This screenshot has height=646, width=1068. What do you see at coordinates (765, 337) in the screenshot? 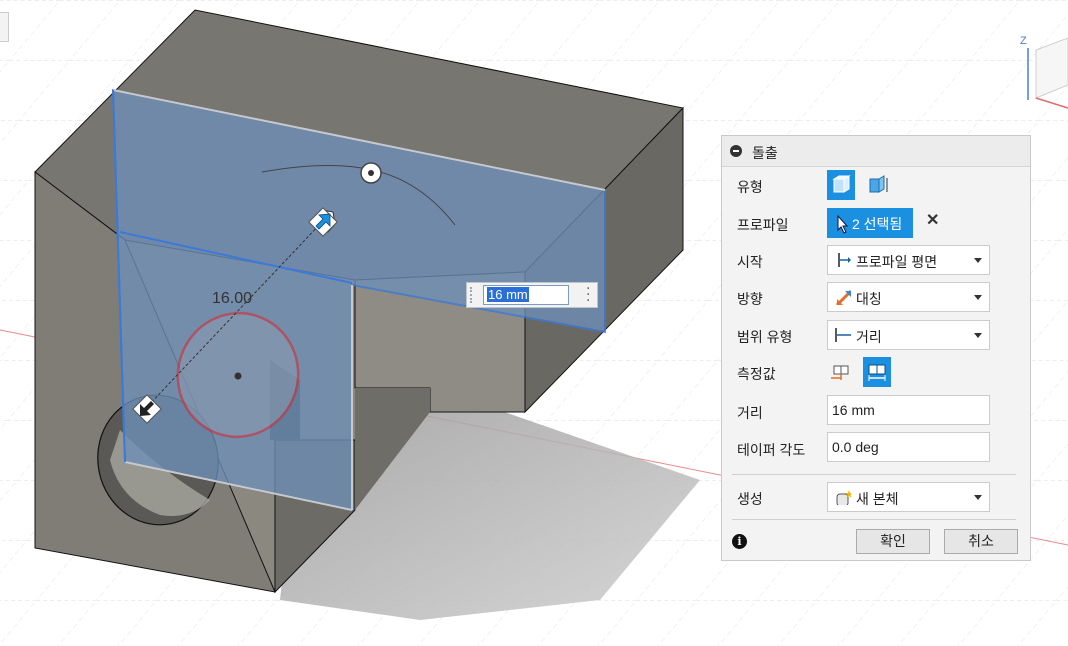
I see `extent-type-label: 범위 유형` at bounding box center [765, 337].